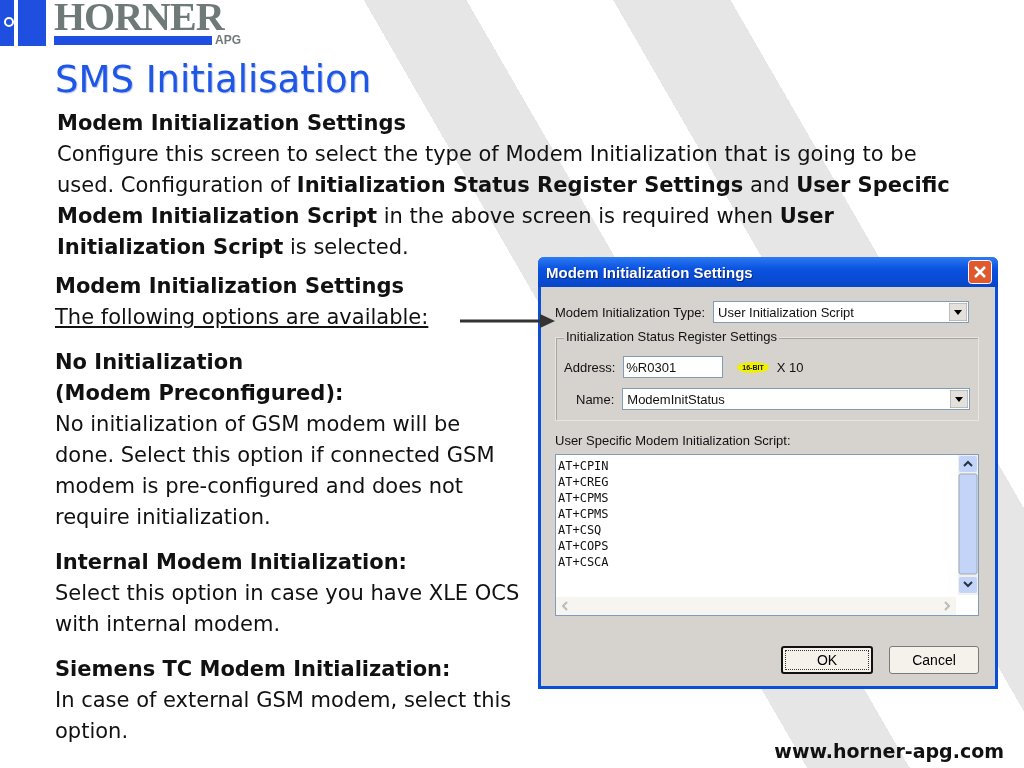  What do you see at coordinates (968, 525) in the screenshot?
I see `vertical-scrollbar` at bounding box center [968, 525].